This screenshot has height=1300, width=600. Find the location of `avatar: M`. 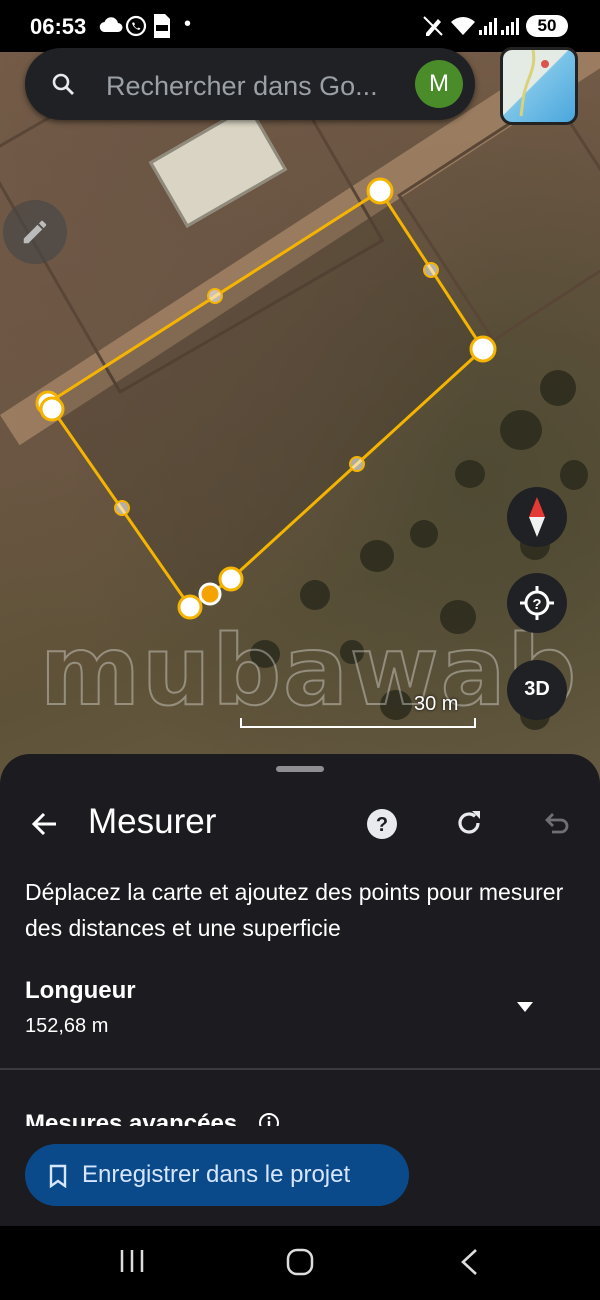

avatar: M is located at coordinates (439, 84).